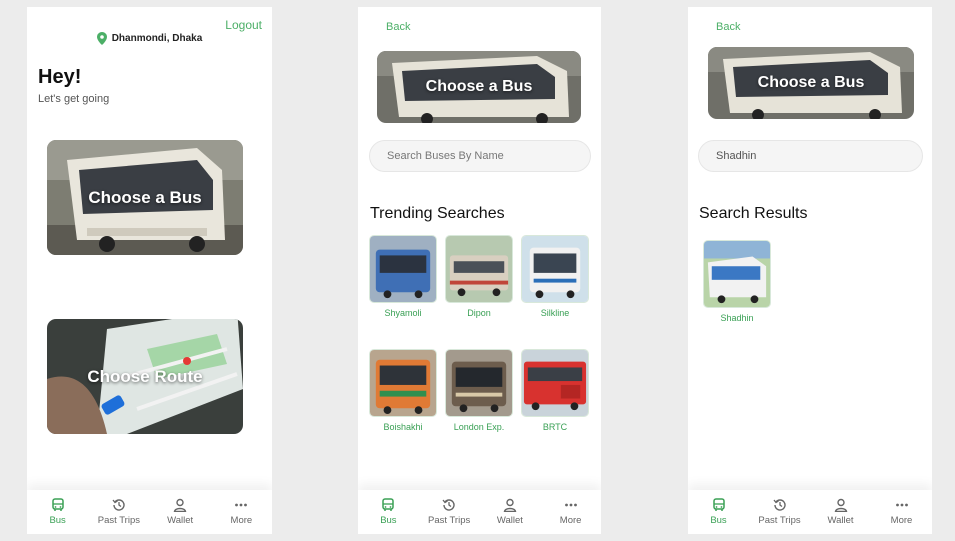 This screenshot has width=955, height=541. I want to click on logout-link: Logout, so click(243, 25).